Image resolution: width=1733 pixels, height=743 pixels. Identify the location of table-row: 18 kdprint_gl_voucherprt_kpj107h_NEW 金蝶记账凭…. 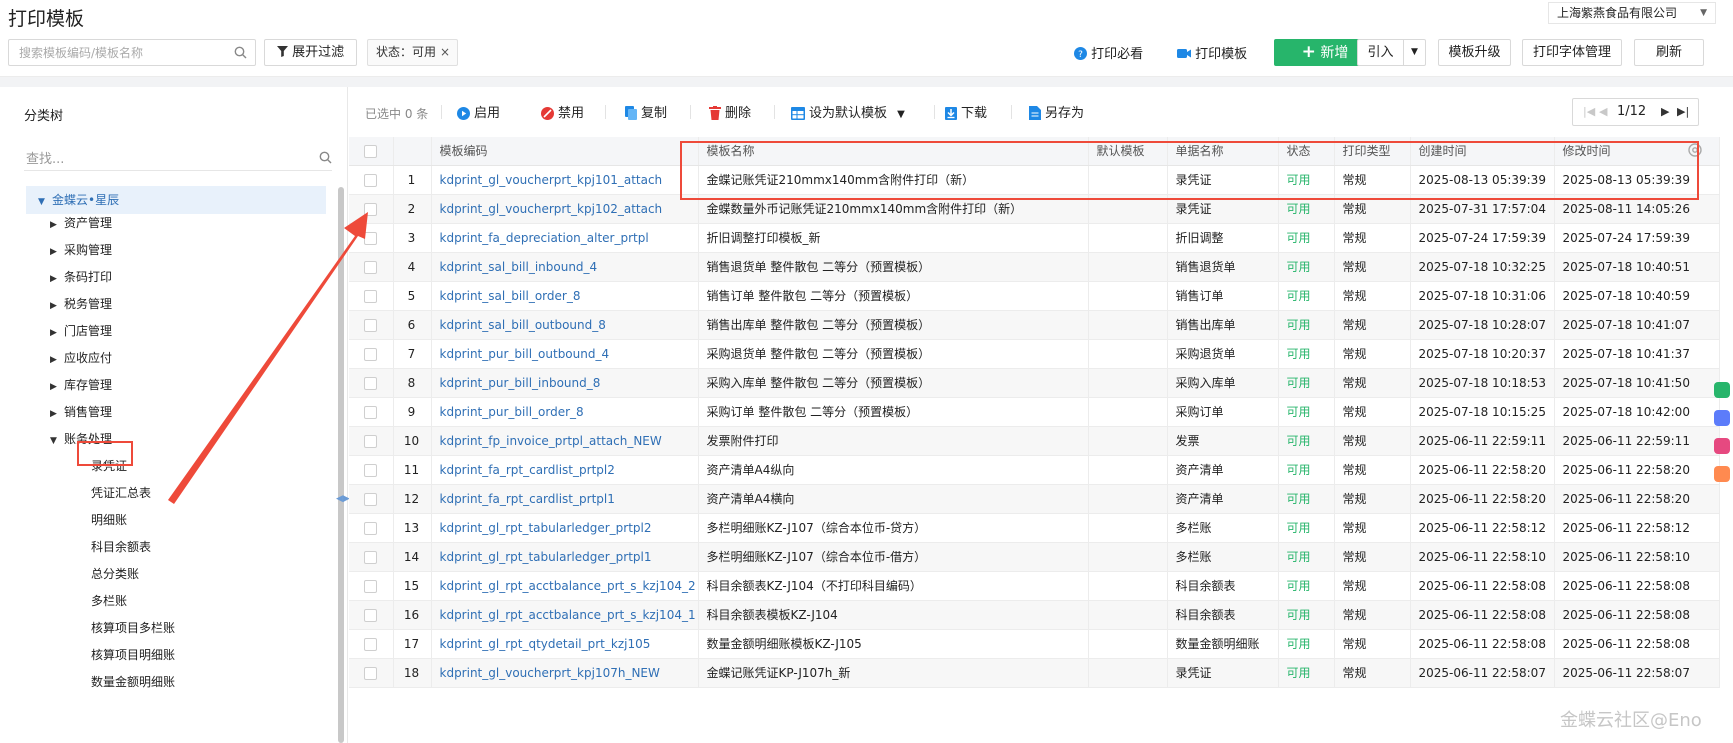
(1034, 673).